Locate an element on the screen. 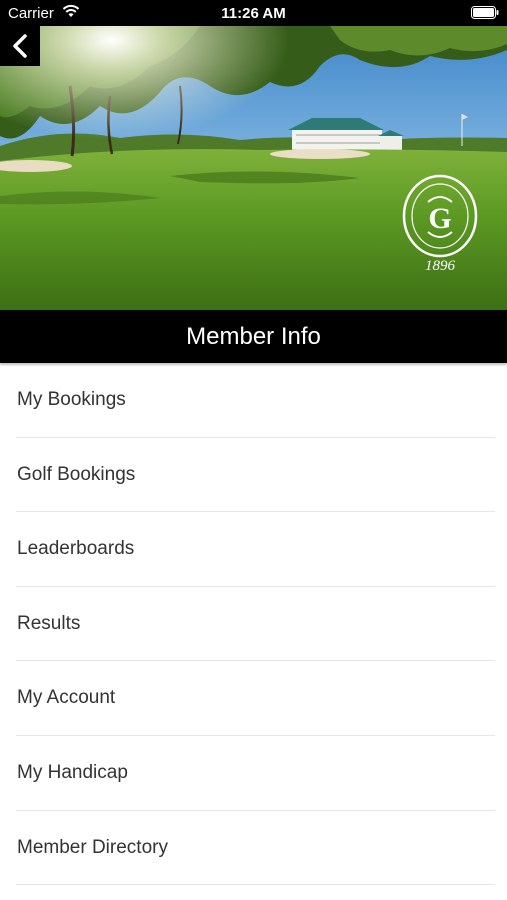 The width and height of the screenshot is (507, 900). battery-icon is located at coordinates (485, 12).